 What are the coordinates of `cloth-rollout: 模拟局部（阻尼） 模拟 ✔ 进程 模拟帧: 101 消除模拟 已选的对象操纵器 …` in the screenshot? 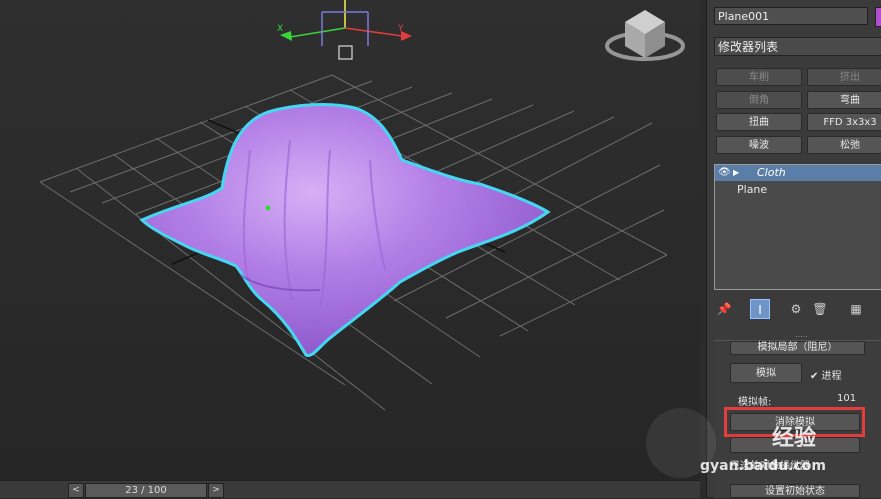 It's located at (797, 419).